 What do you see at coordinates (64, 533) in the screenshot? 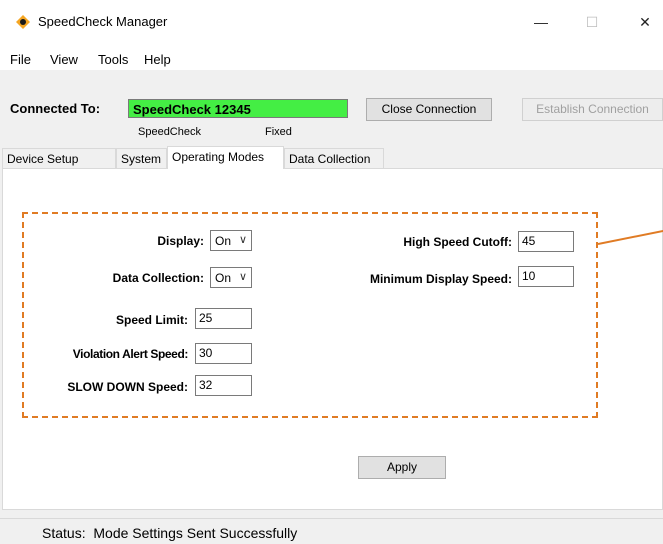
I see `status-label: Status:` at bounding box center [64, 533].